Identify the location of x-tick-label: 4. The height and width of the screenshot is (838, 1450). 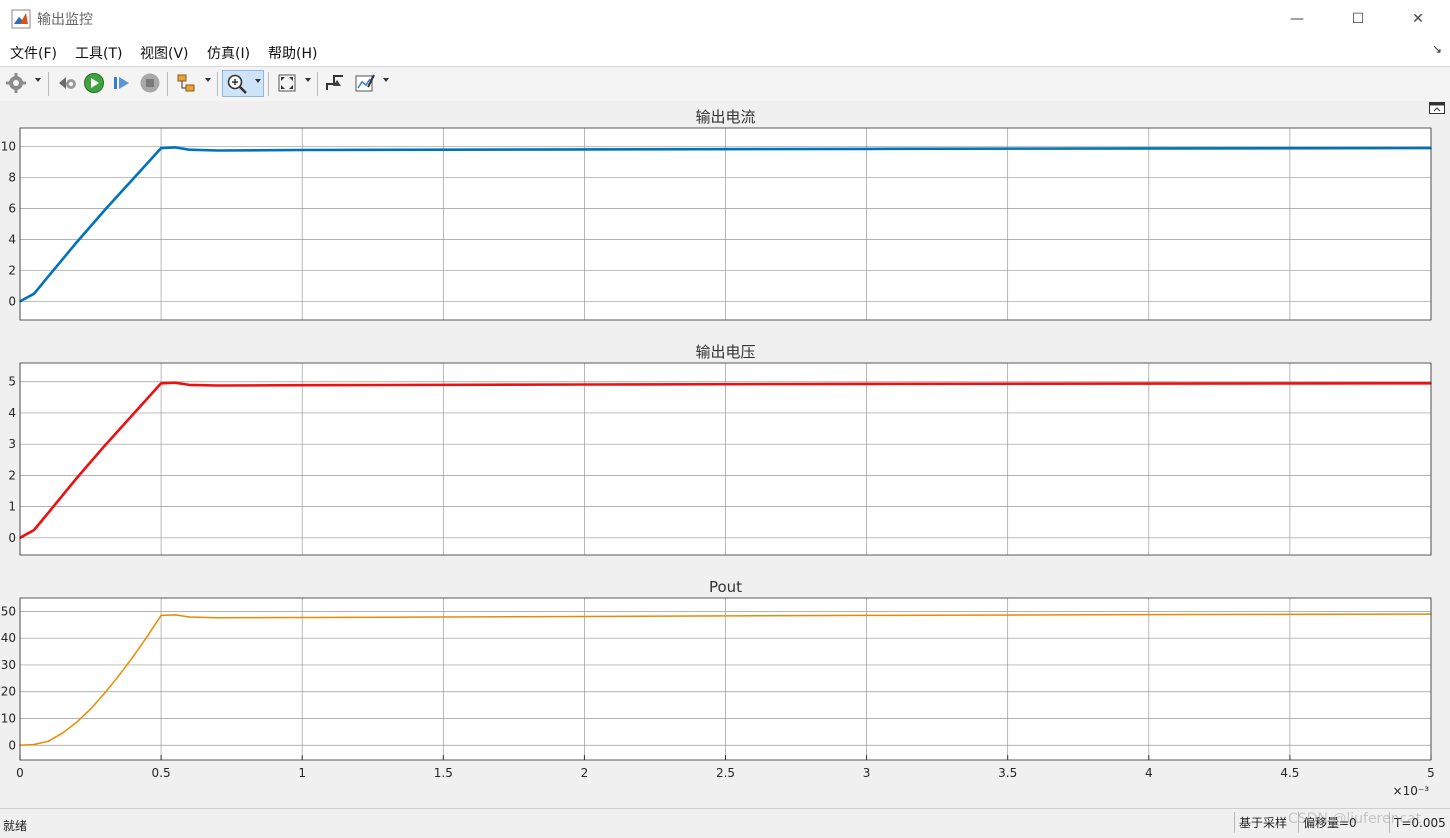
(1149, 773).